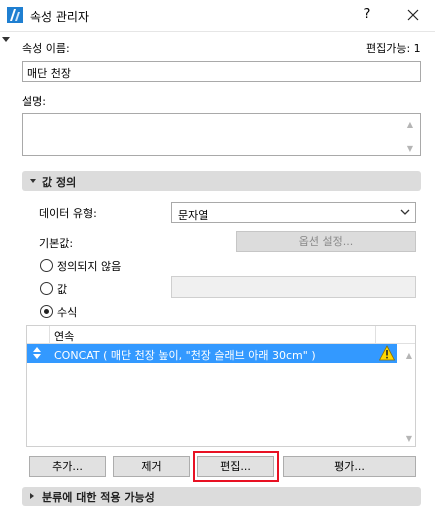 The image size is (435, 510). Describe the element at coordinates (193, 215) in the screenshot. I see `data-type-value: 문자열` at that location.